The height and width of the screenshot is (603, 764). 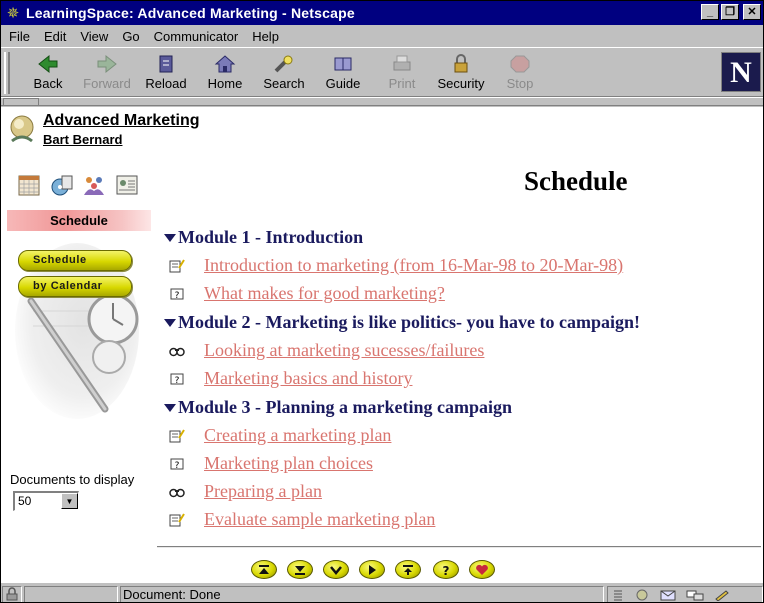 I want to click on search-button: Search, so click(x=284, y=74).